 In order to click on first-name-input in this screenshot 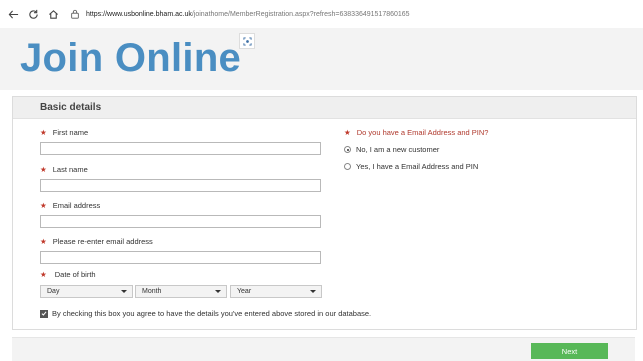, I will do `click(180, 148)`.